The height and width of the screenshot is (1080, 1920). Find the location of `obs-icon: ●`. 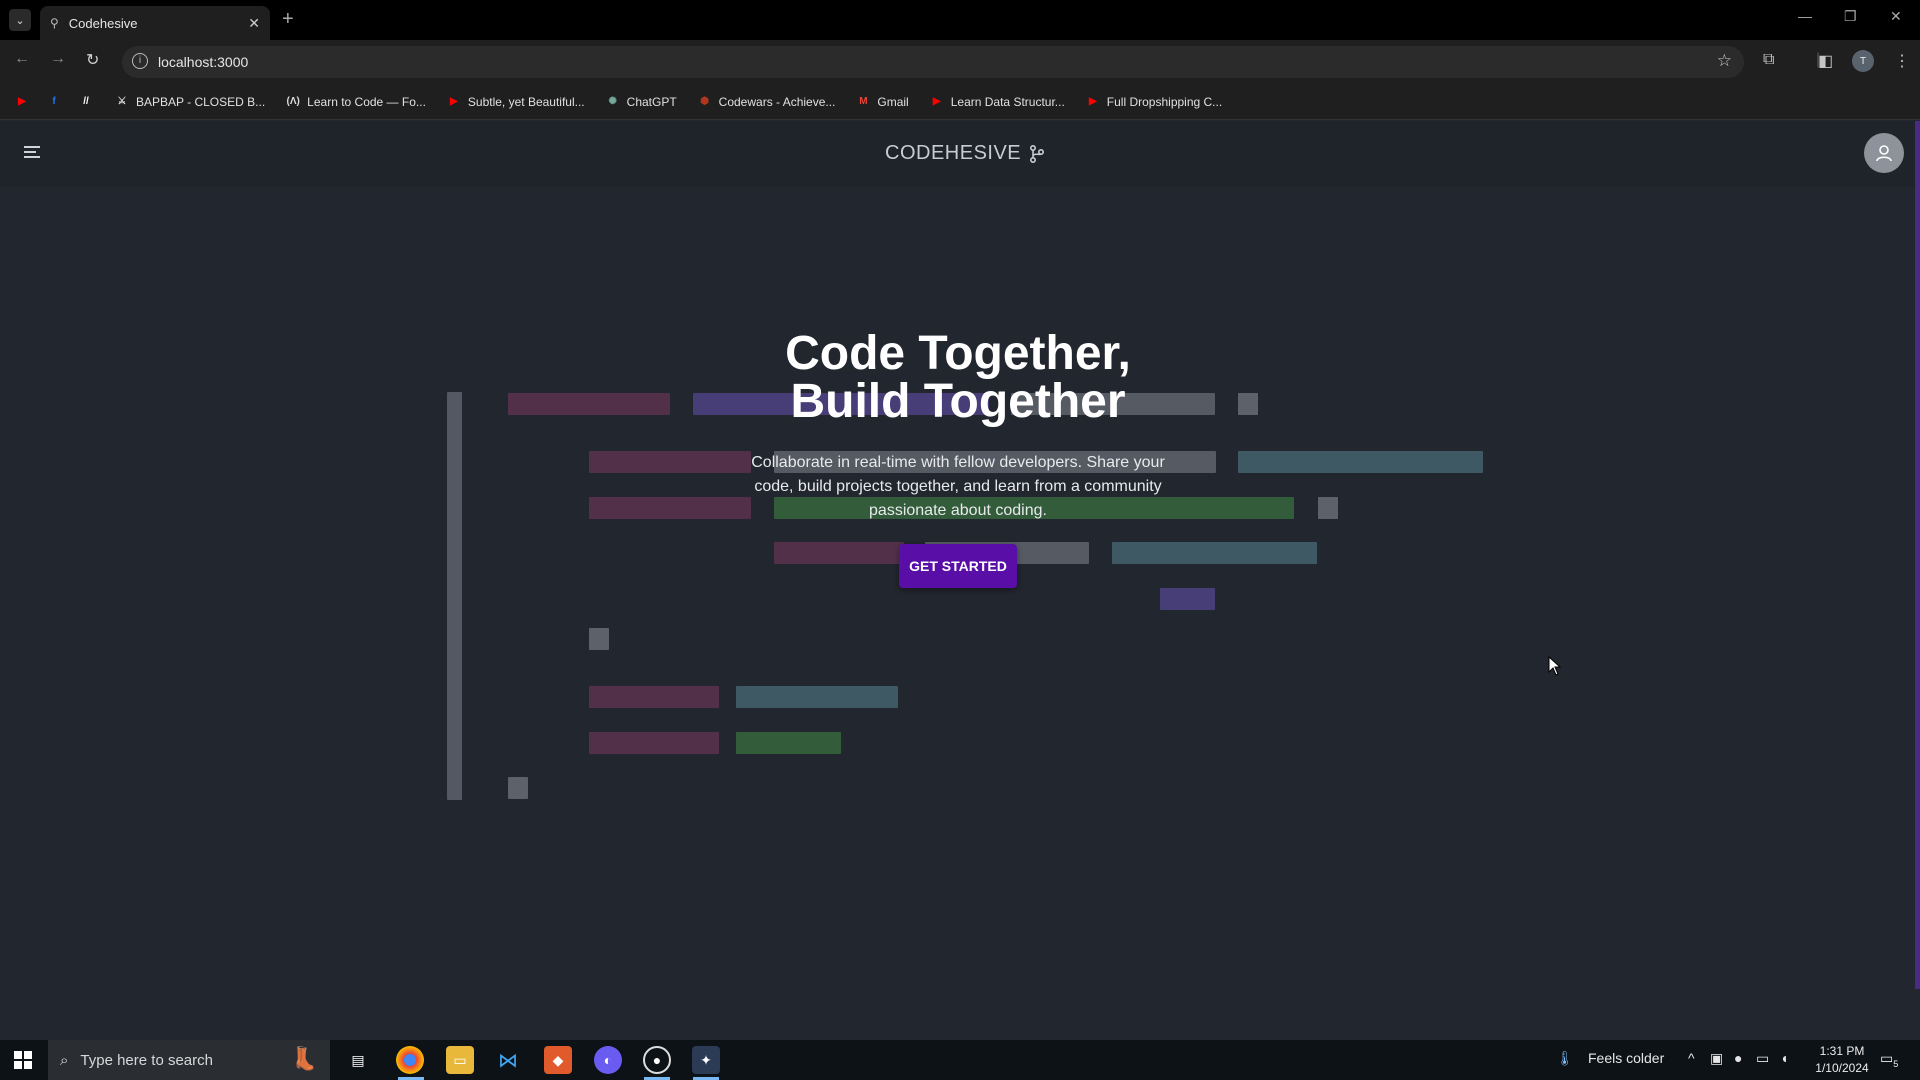

obs-icon: ● is located at coordinates (657, 1060).